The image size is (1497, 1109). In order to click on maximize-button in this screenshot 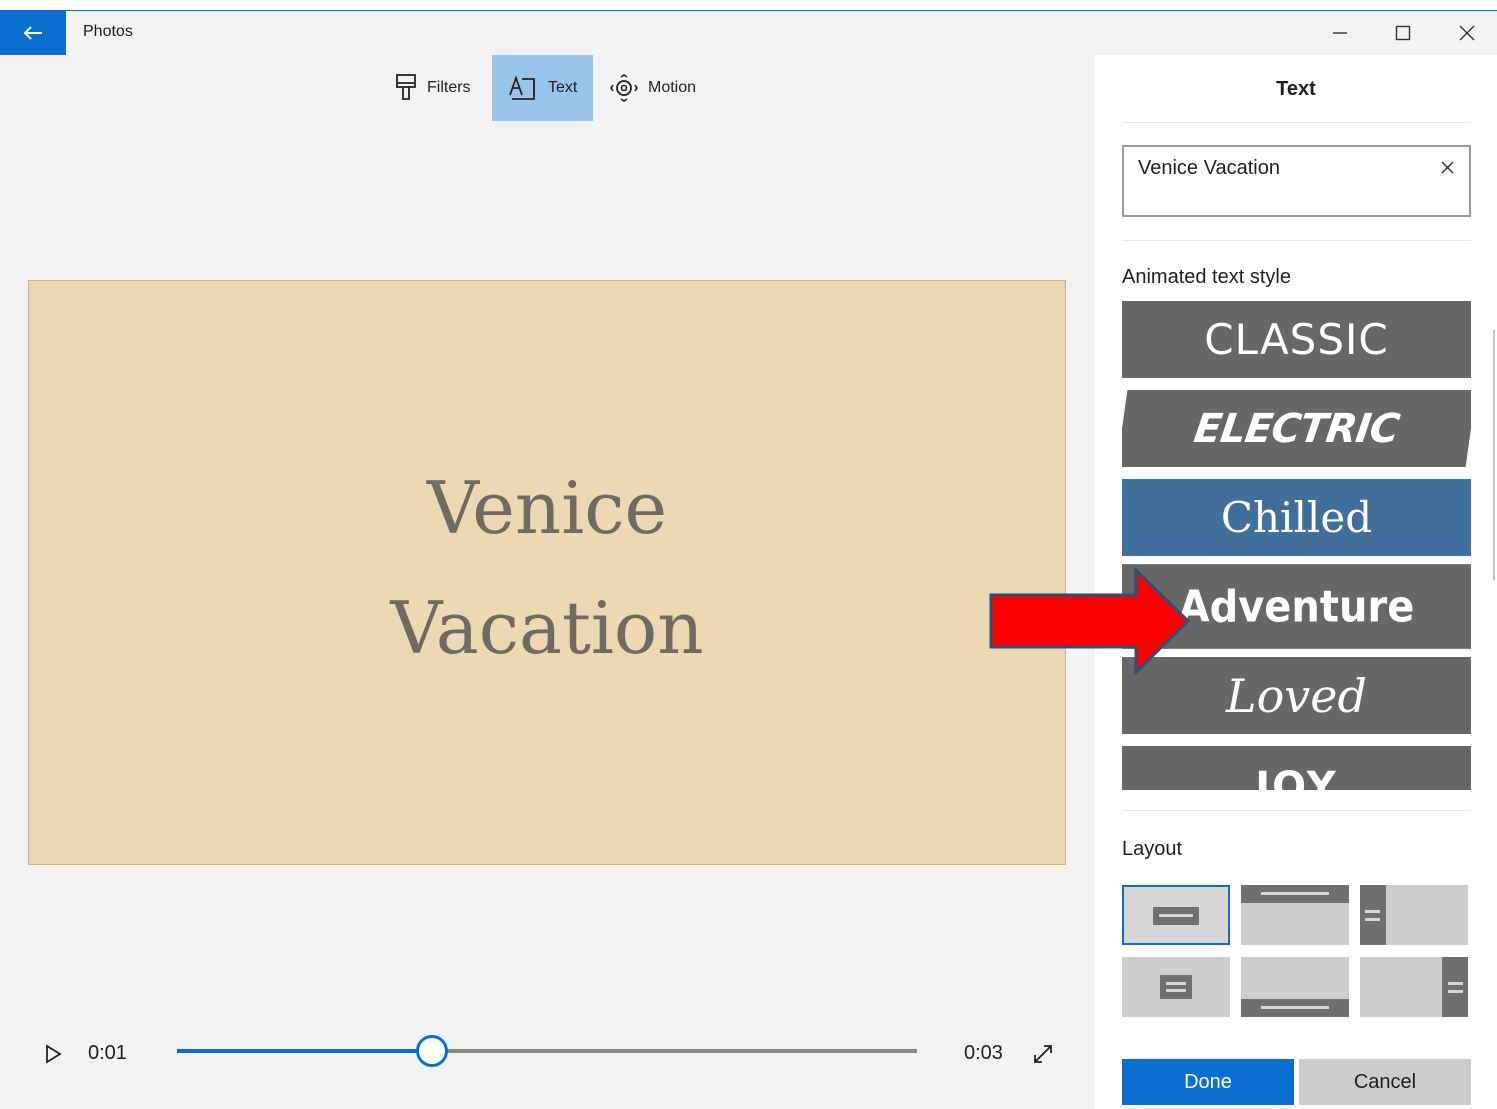, I will do `click(1403, 33)`.